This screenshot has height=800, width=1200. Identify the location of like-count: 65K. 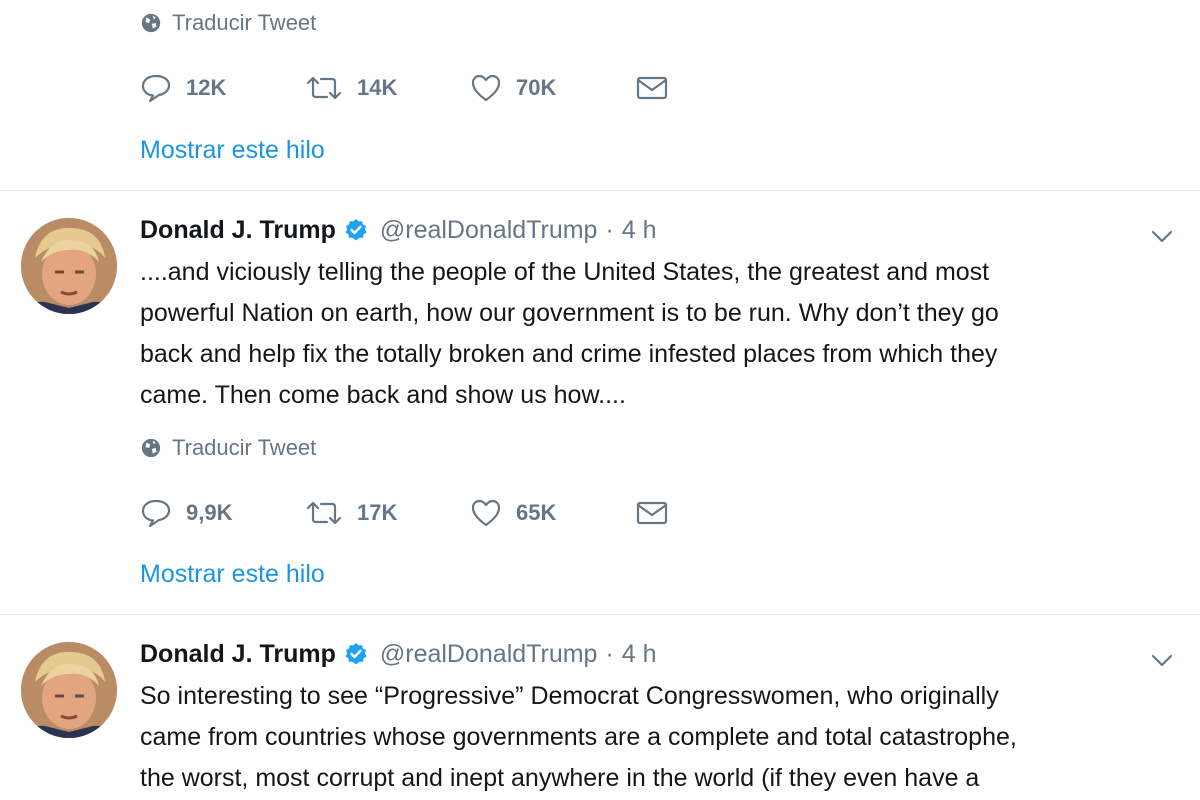
(536, 512).